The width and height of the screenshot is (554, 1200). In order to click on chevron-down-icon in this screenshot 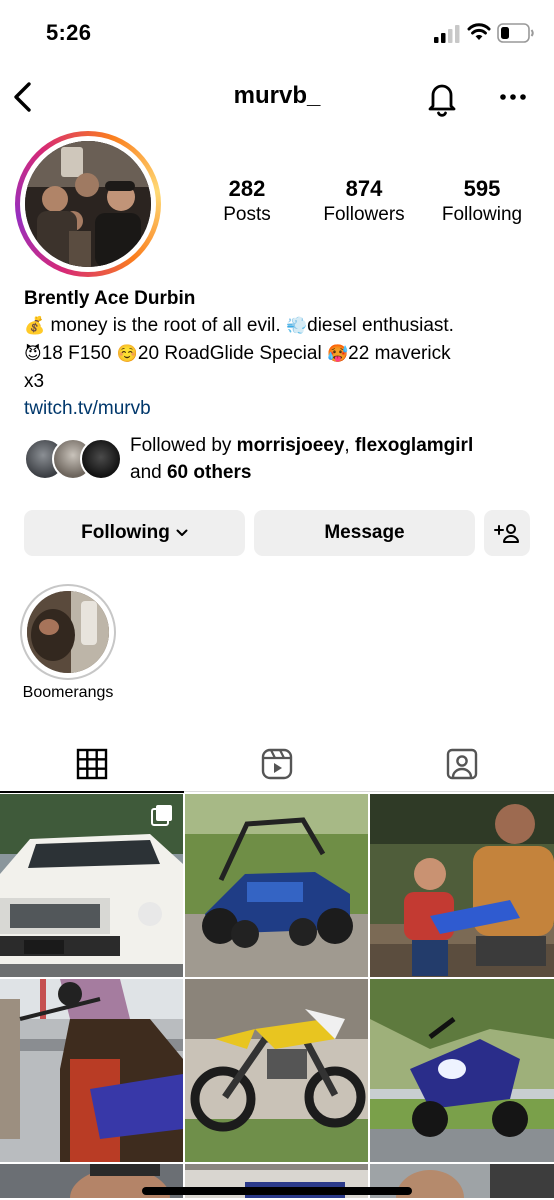, I will do `click(182, 532)`.